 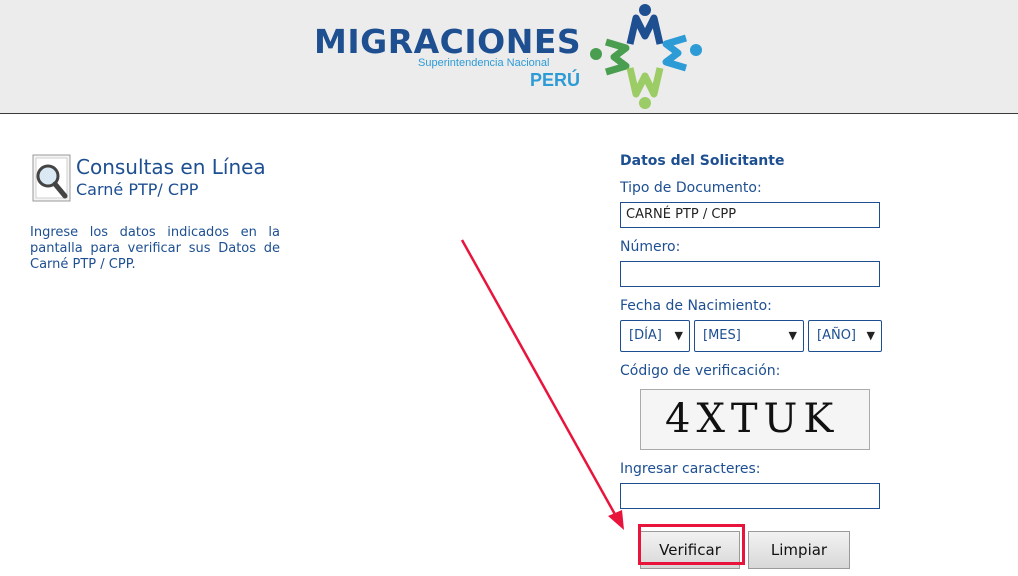 I want to click on logo-subtitle: Superintendencia Nacional, so click(x=484, y=63).